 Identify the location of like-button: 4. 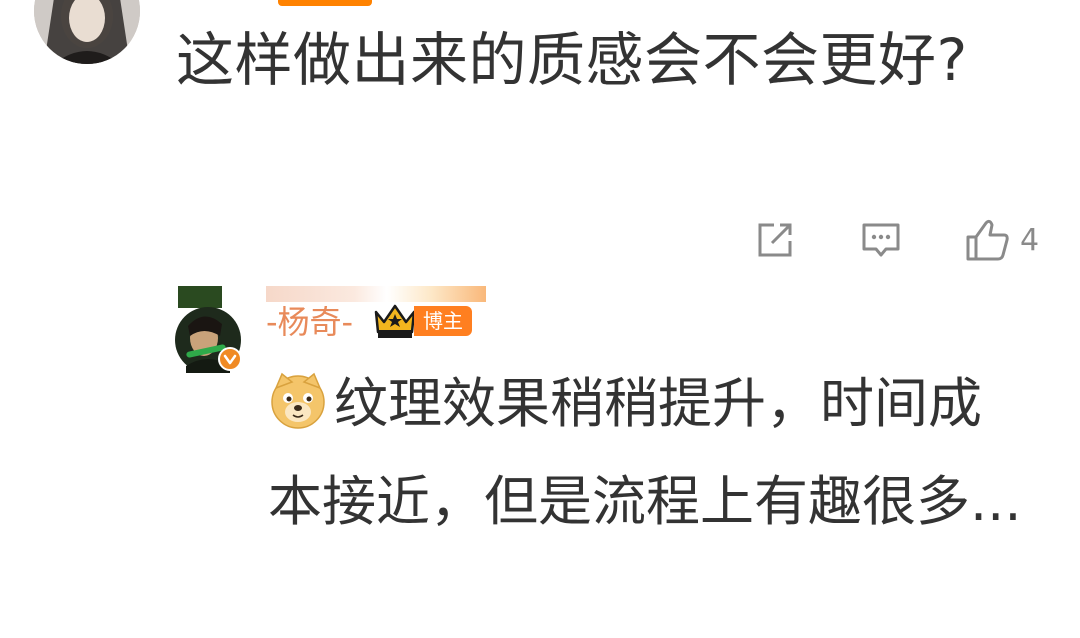
(1001, 240).